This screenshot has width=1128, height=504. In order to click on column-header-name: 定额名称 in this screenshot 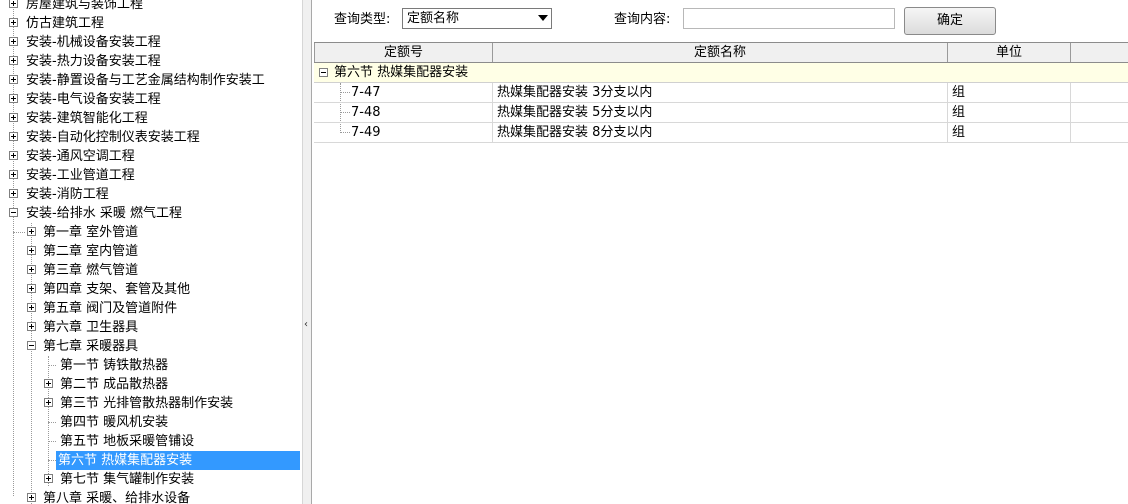, I will do `click(720, 52)`.